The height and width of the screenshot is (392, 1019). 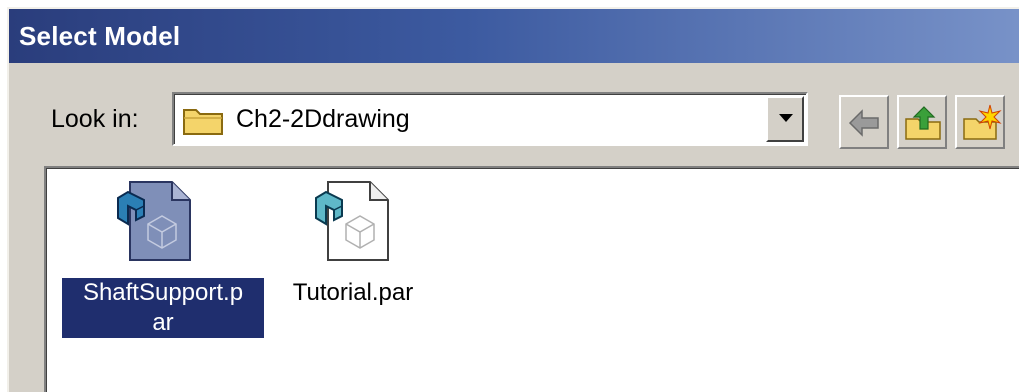 I want to click on up-folder-icon, so click(x=923, y=123).